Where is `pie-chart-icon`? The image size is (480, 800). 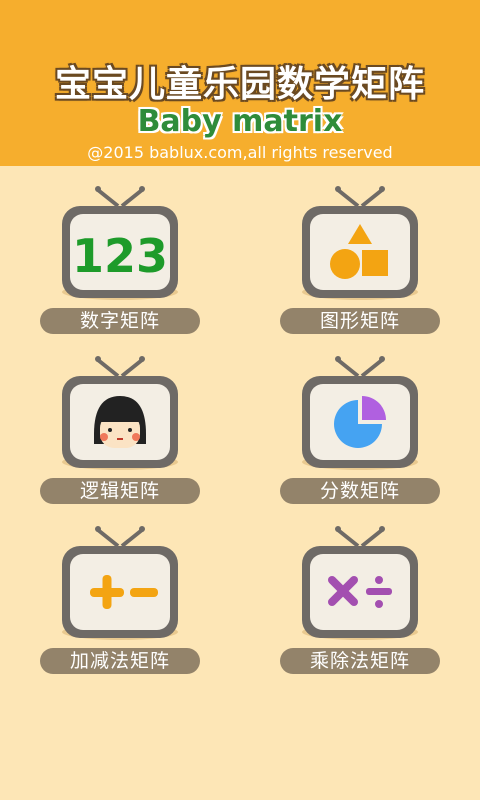 pie-chart-icon is located at coordinates (360, 422).